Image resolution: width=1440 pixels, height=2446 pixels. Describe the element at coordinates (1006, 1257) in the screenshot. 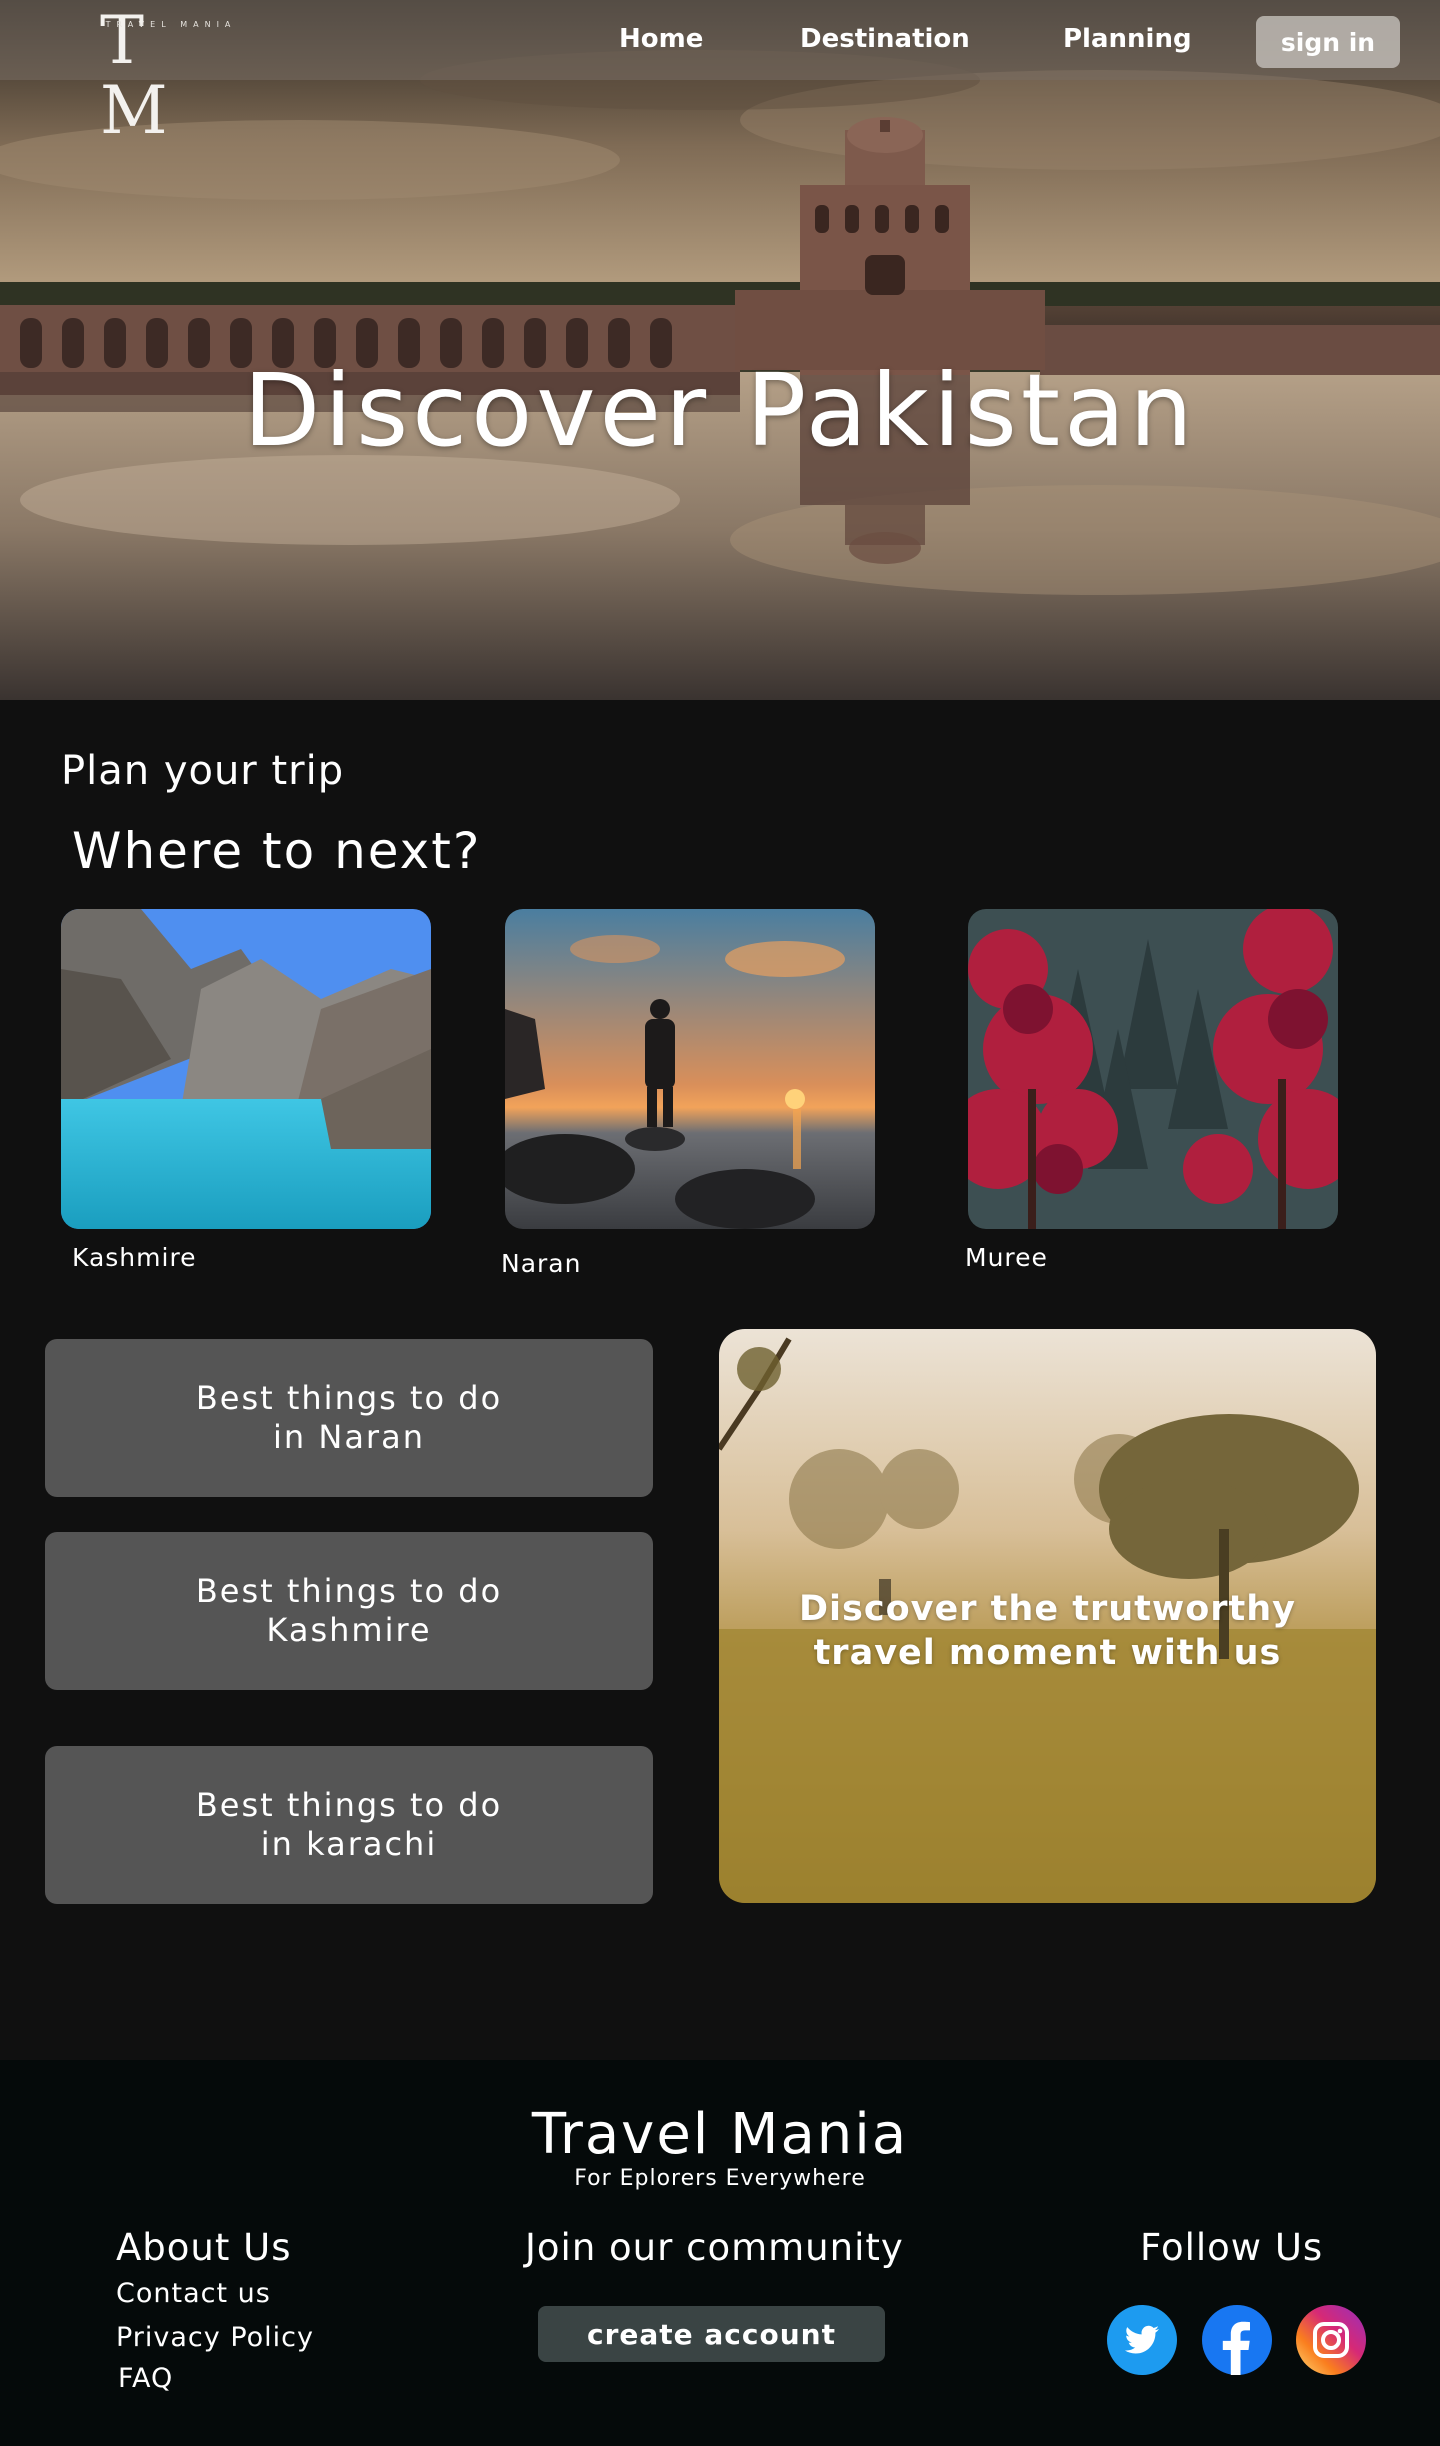

I see `destination-label-muree: Muree` at that location.